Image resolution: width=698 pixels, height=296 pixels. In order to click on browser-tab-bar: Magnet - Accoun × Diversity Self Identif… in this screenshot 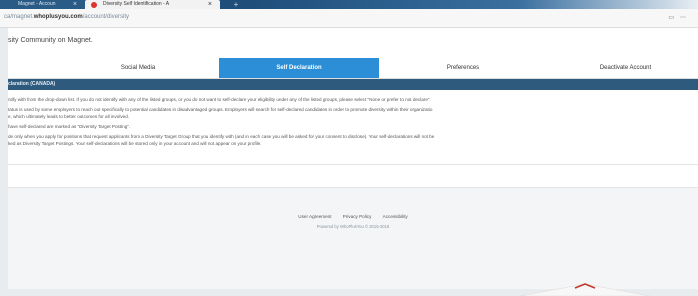, I will do `click(349, 4)`.